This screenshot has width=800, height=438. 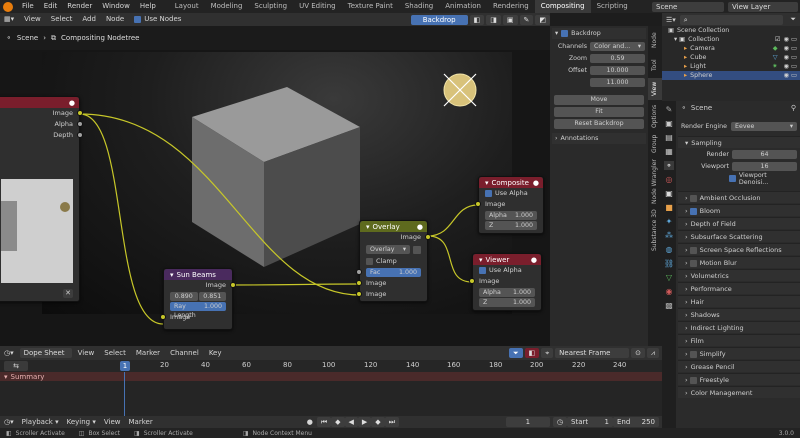 I want to click on menu-render: Render, so click(x=79, y=6).